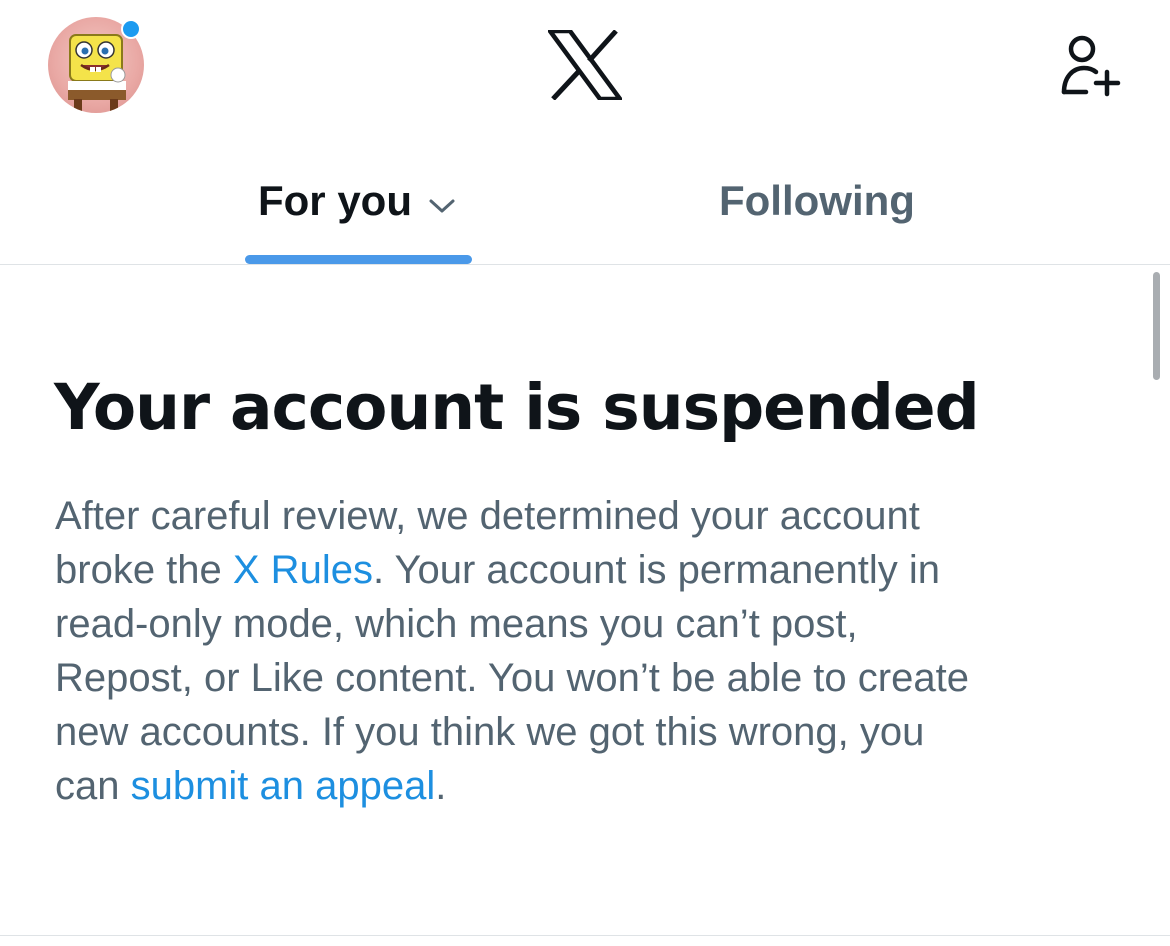 The height and width of the screenshot is (946, 1170). Describe the element at coordinates (442, 201) in the screenshot. I see `chevron-down-icon` at that location.